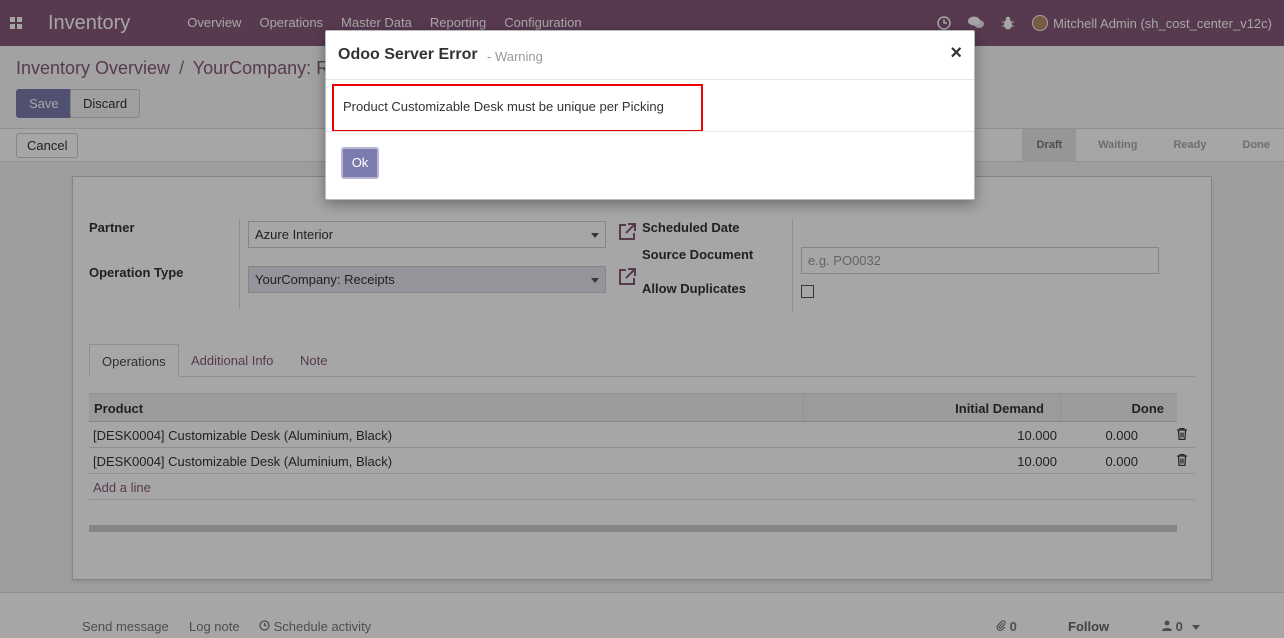 This screenshot has width=1284, height=638. I want to click on dialog-subtitle: - Warning, so click(515, 56).